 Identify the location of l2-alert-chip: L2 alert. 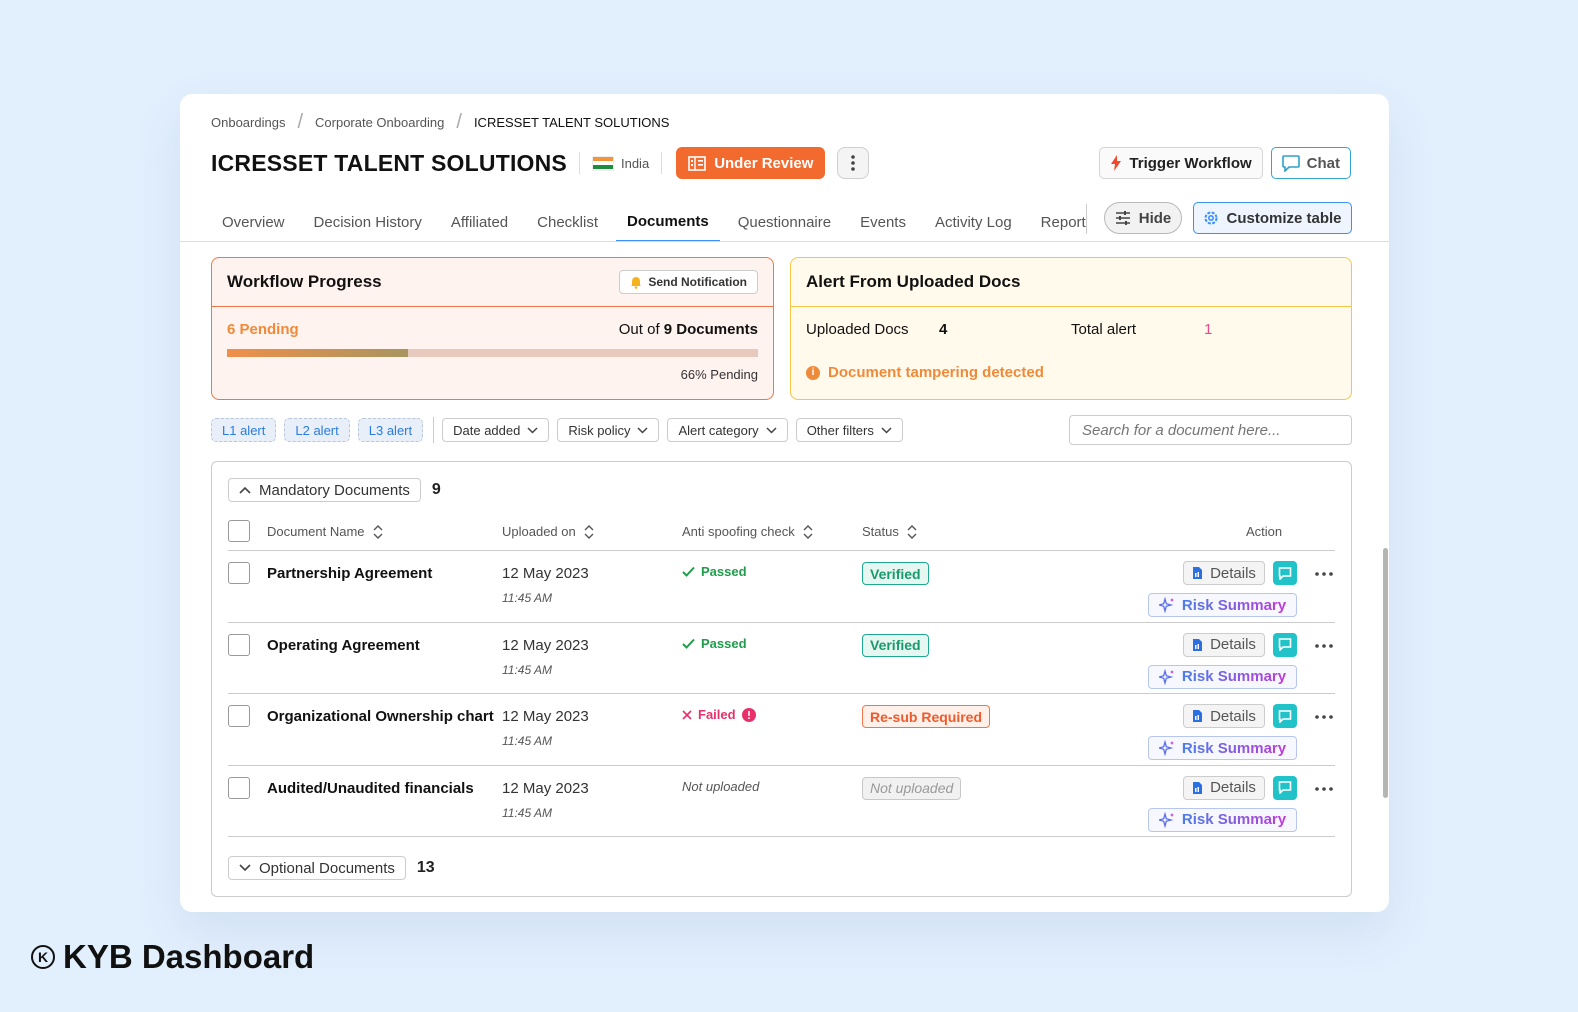
(317, 430).